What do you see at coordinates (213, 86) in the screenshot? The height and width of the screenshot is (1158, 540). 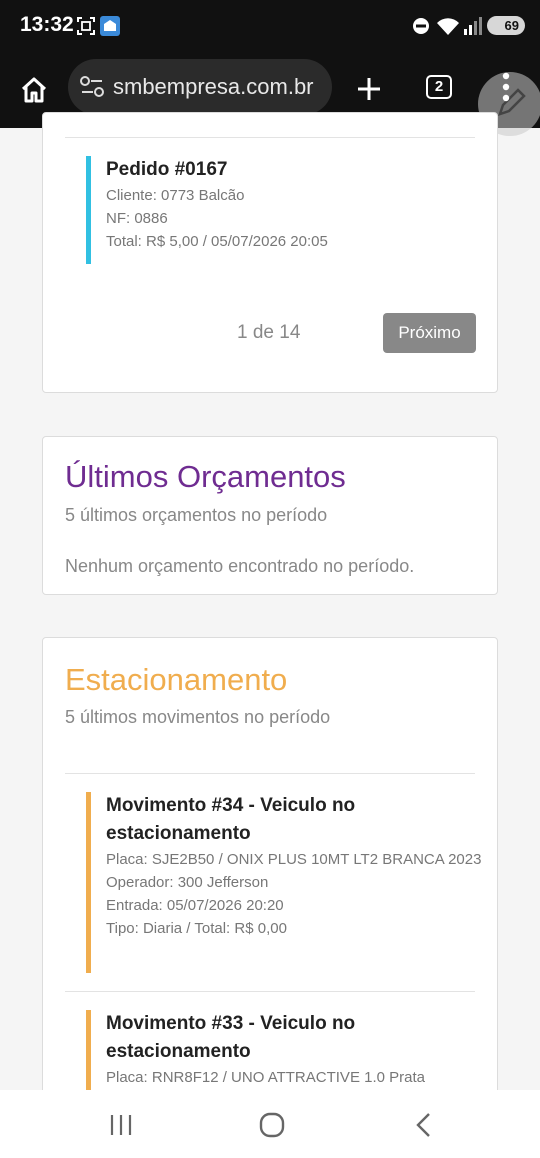 I see `url-text: smbempresa.com.br` at bounding box center [213, 86].